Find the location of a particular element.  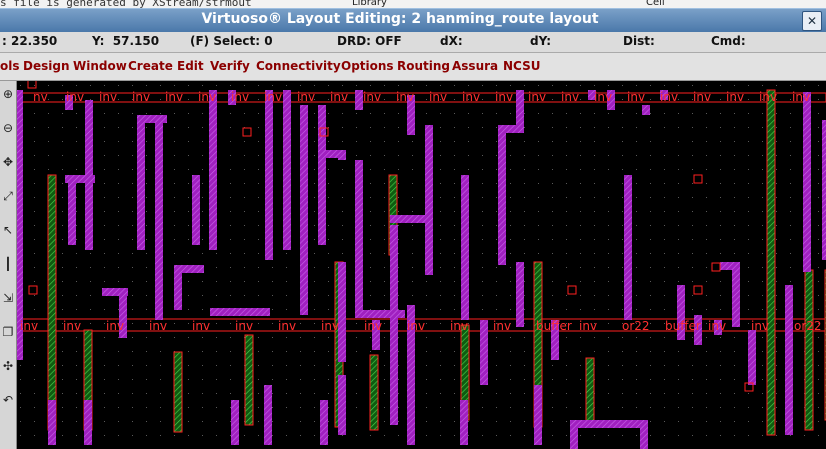

menu-design: Design is located at coordinates (46, 66).